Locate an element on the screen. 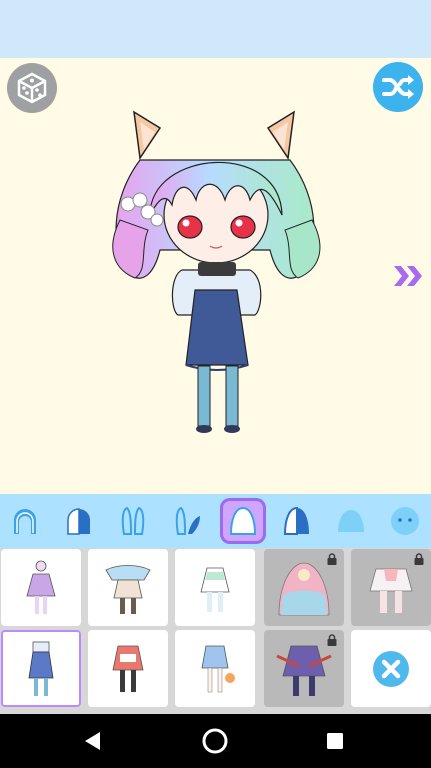 The width and height of the screenshot is (431, 768). close-icon is located at coordinates (391, 668).